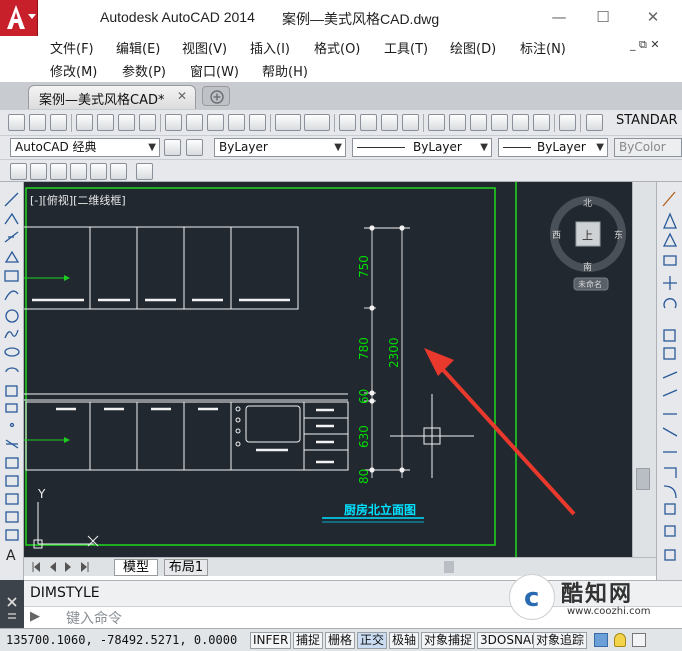 The width and height of the screenshot is (682, 651). I want to click on menu-insert: 插入(I), so click(270, 47).